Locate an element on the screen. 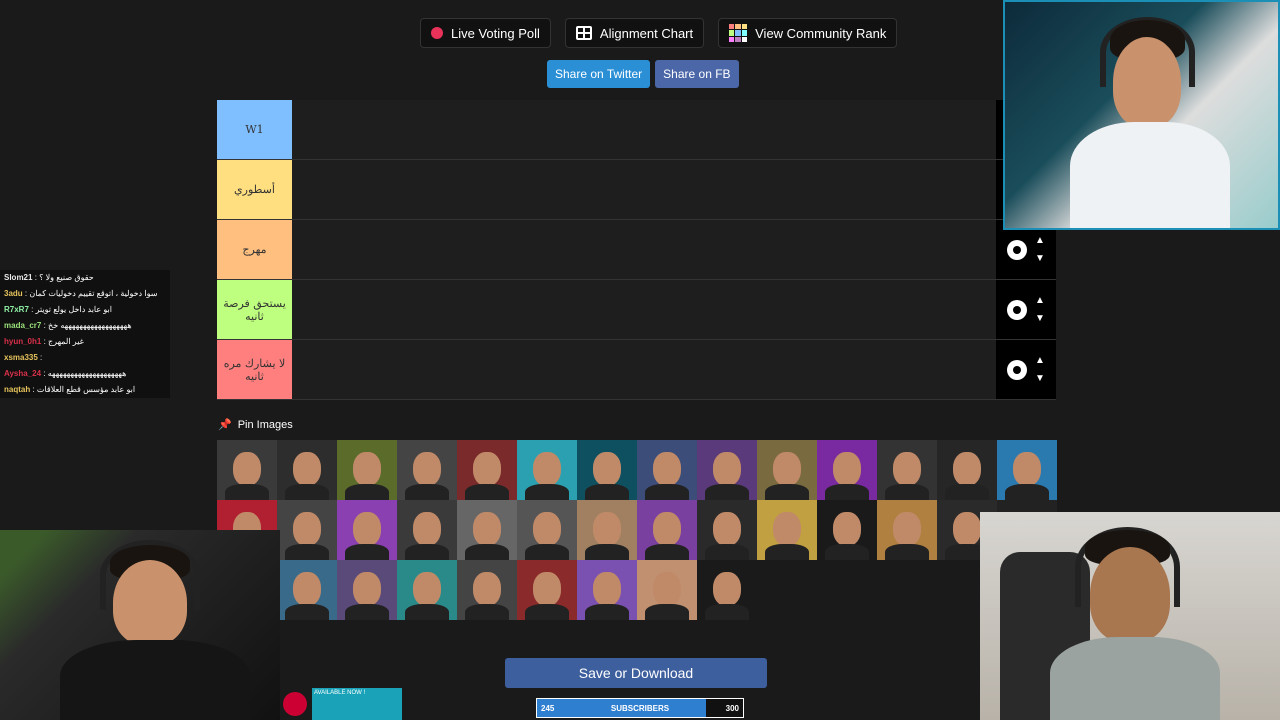 Image resolution: width=1280 pixels, height=720 pixels. live-voting-label: Live Voting Poll is located at coordinates (495, 33).